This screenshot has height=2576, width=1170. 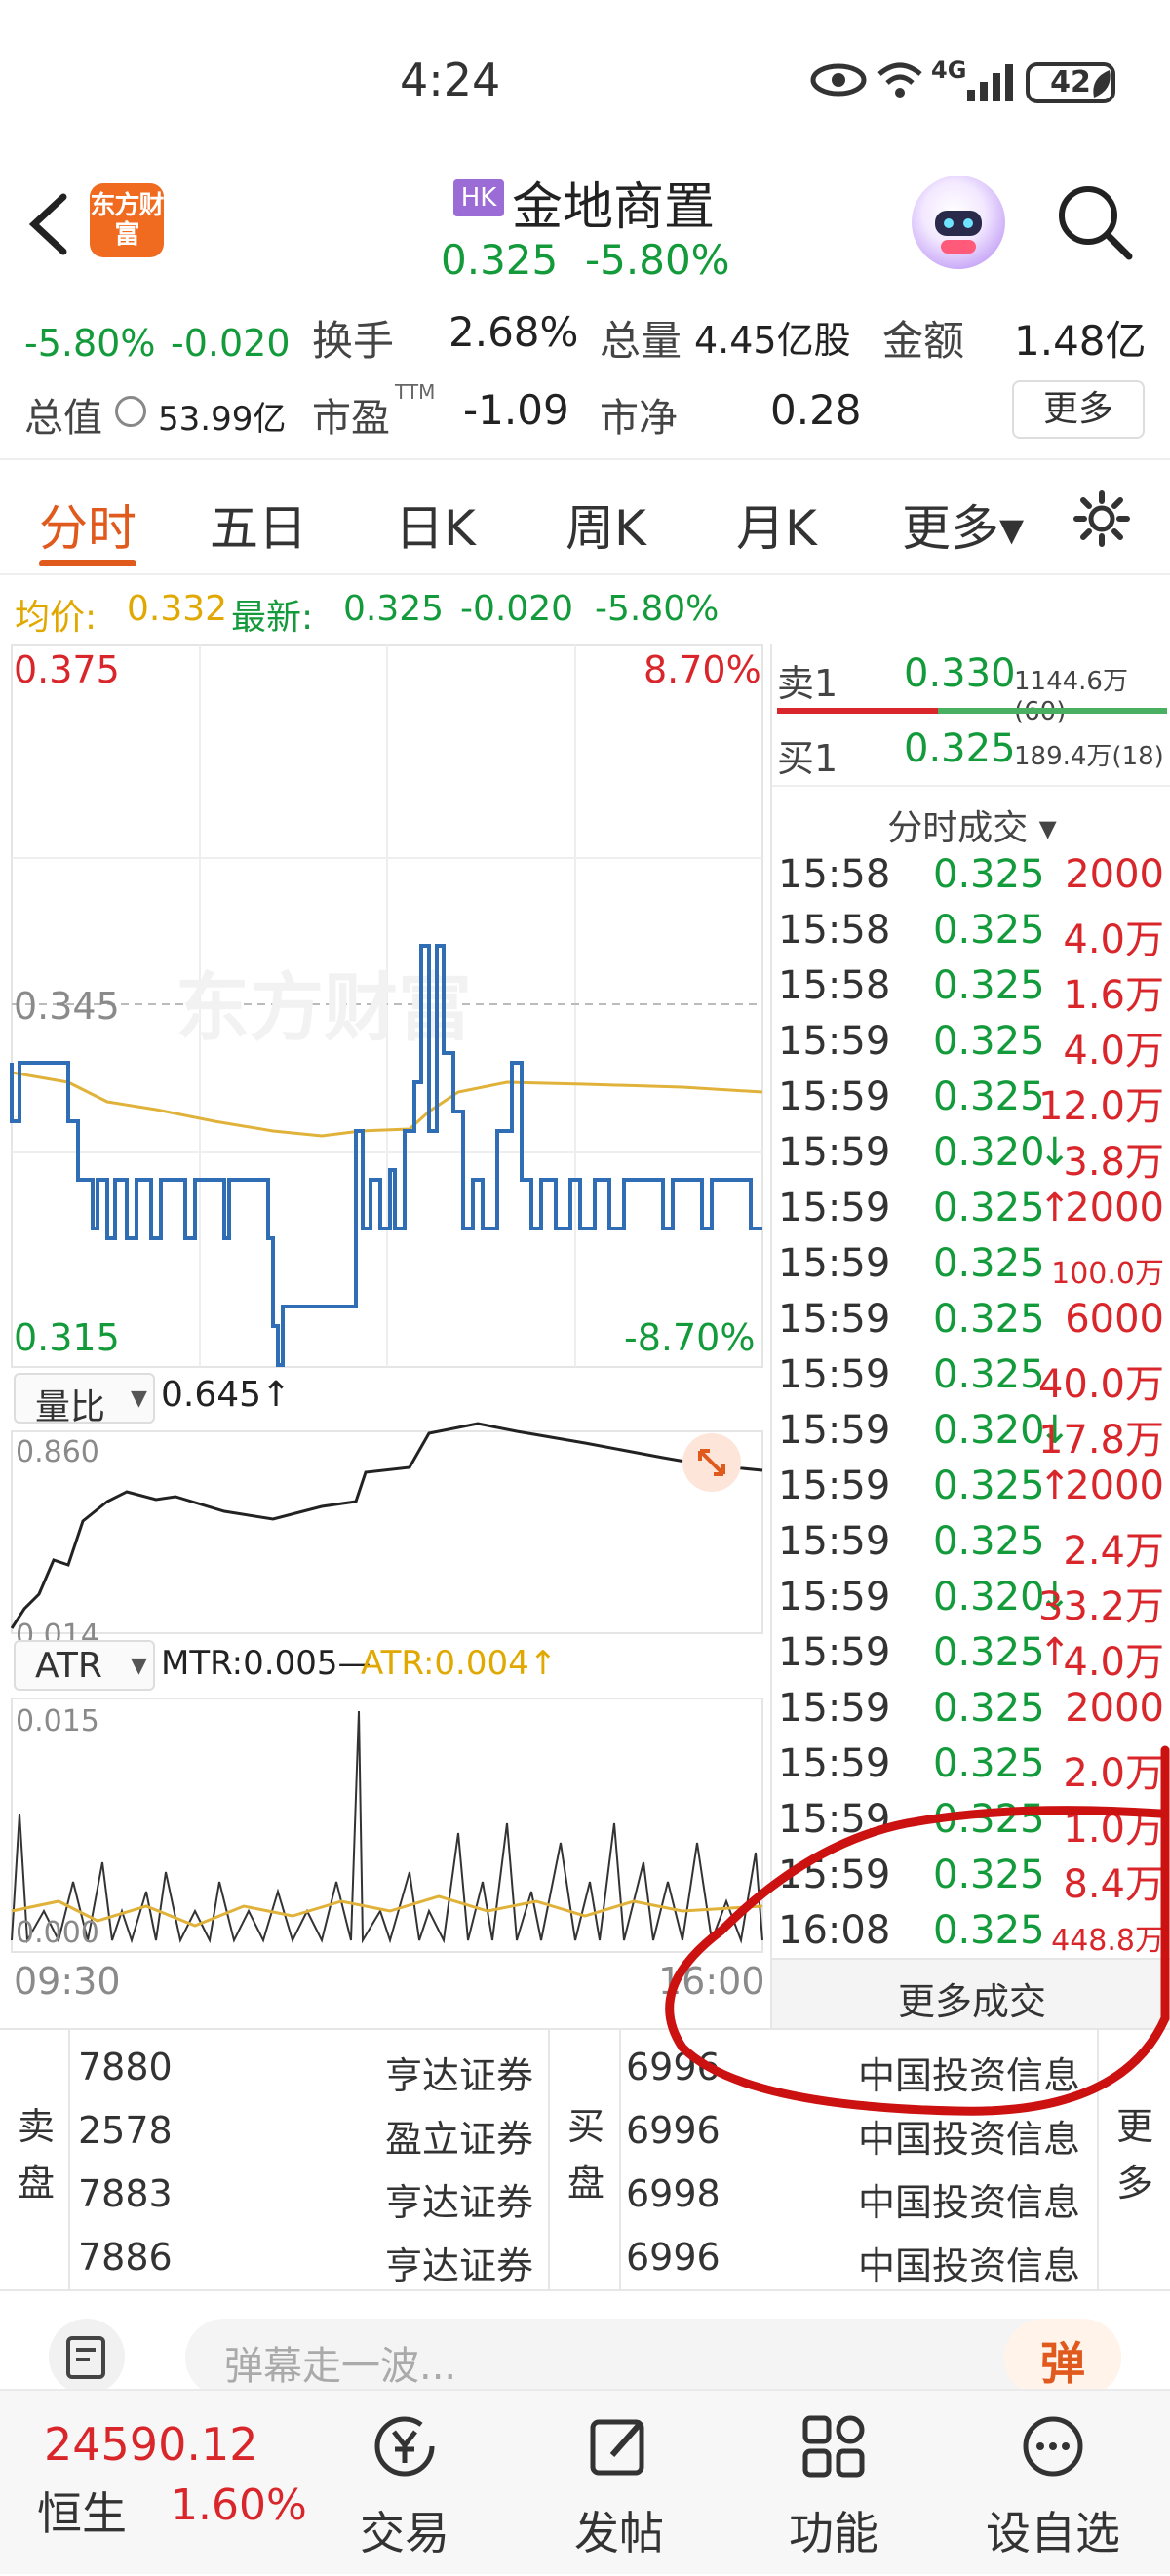 What do you see at coordinates (585, 83) in the screenshot?
I see `status-bar: 4:24 4G 42` at bounding box center [585, 83].